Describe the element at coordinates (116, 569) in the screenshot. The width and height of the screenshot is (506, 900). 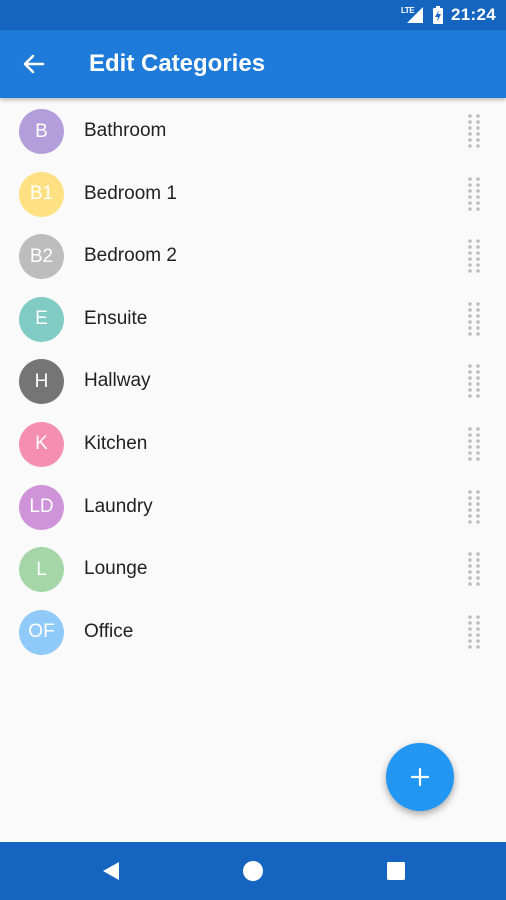
I see `category-label: Lounge` at that location.